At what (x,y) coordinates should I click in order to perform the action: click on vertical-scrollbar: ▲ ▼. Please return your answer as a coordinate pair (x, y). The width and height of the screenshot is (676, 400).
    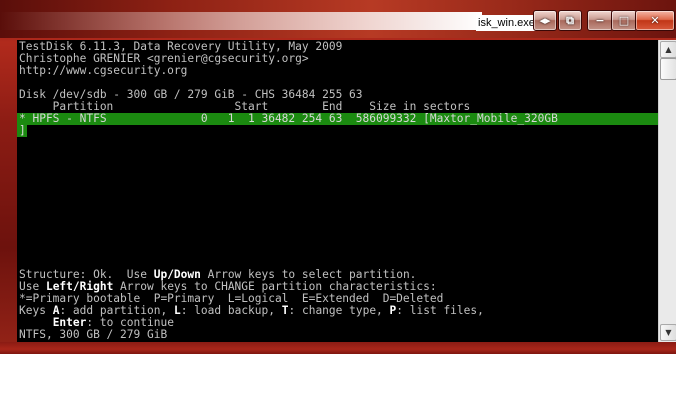
    Looking at the image, I should click on (667, 191).